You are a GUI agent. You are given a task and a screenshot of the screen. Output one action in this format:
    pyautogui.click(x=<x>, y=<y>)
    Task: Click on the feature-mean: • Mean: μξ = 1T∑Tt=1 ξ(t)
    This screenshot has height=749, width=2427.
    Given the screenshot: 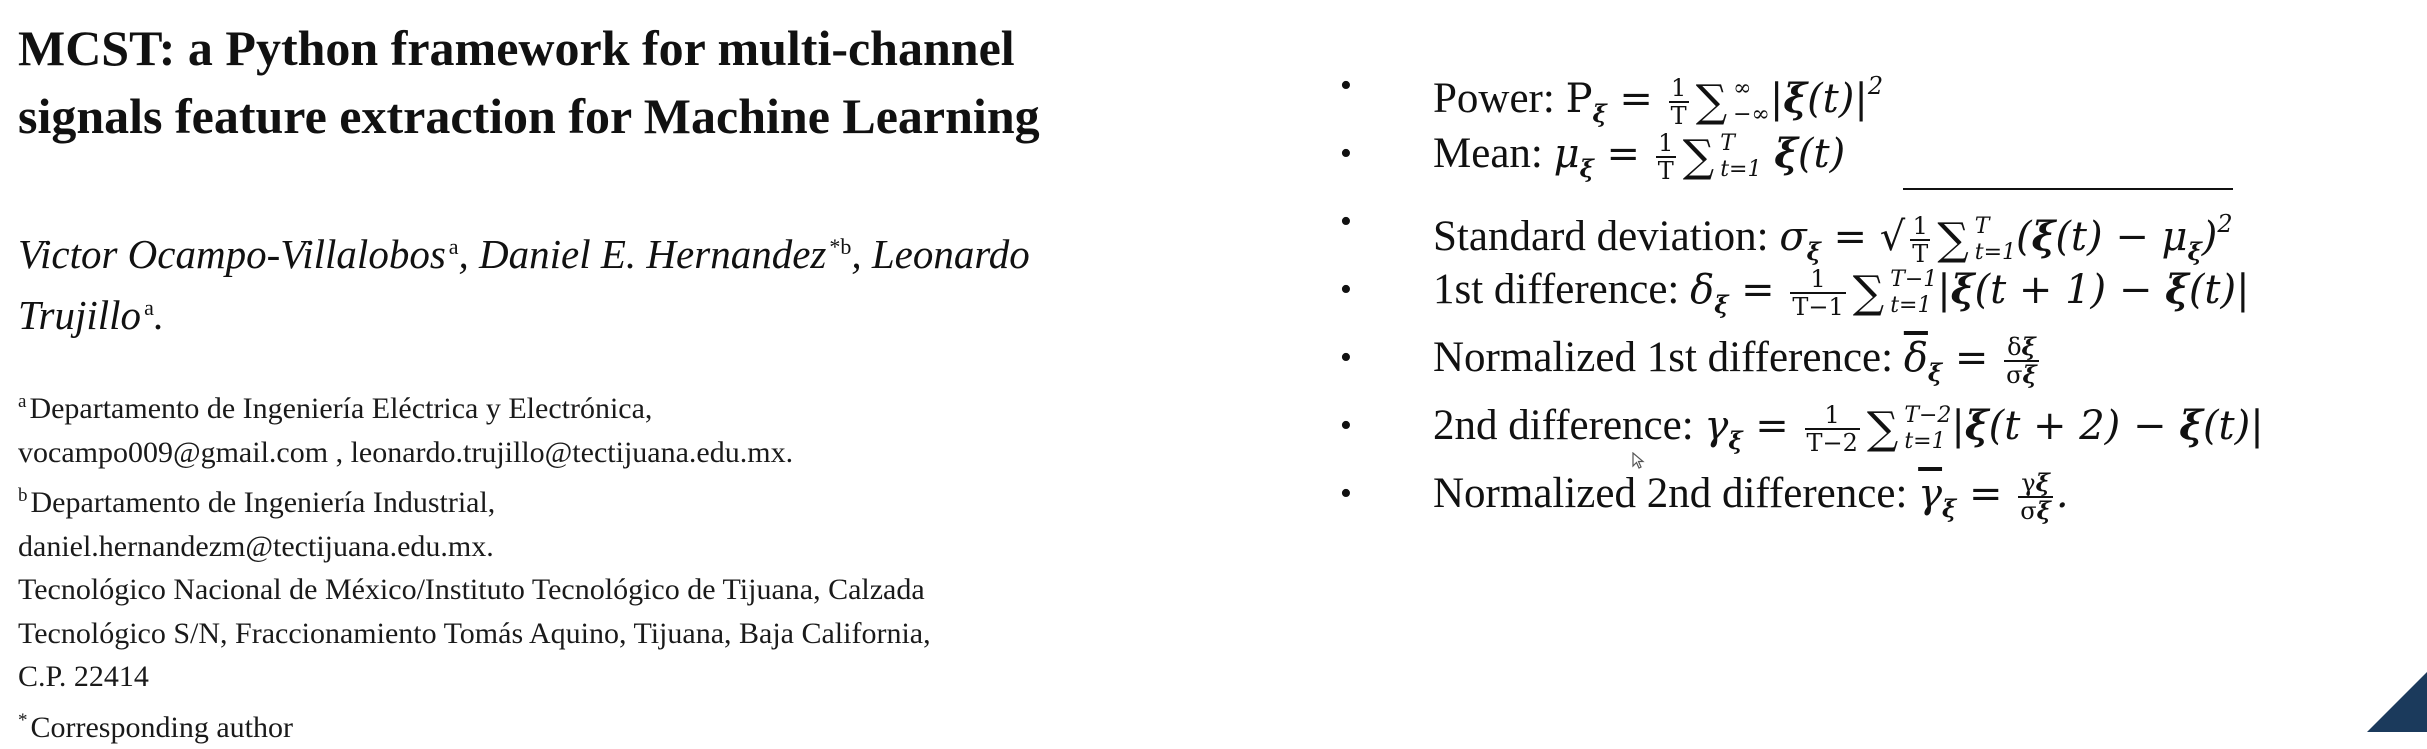 What is the action you would take?
    pyautogui.click(x=1880, y=154)
    